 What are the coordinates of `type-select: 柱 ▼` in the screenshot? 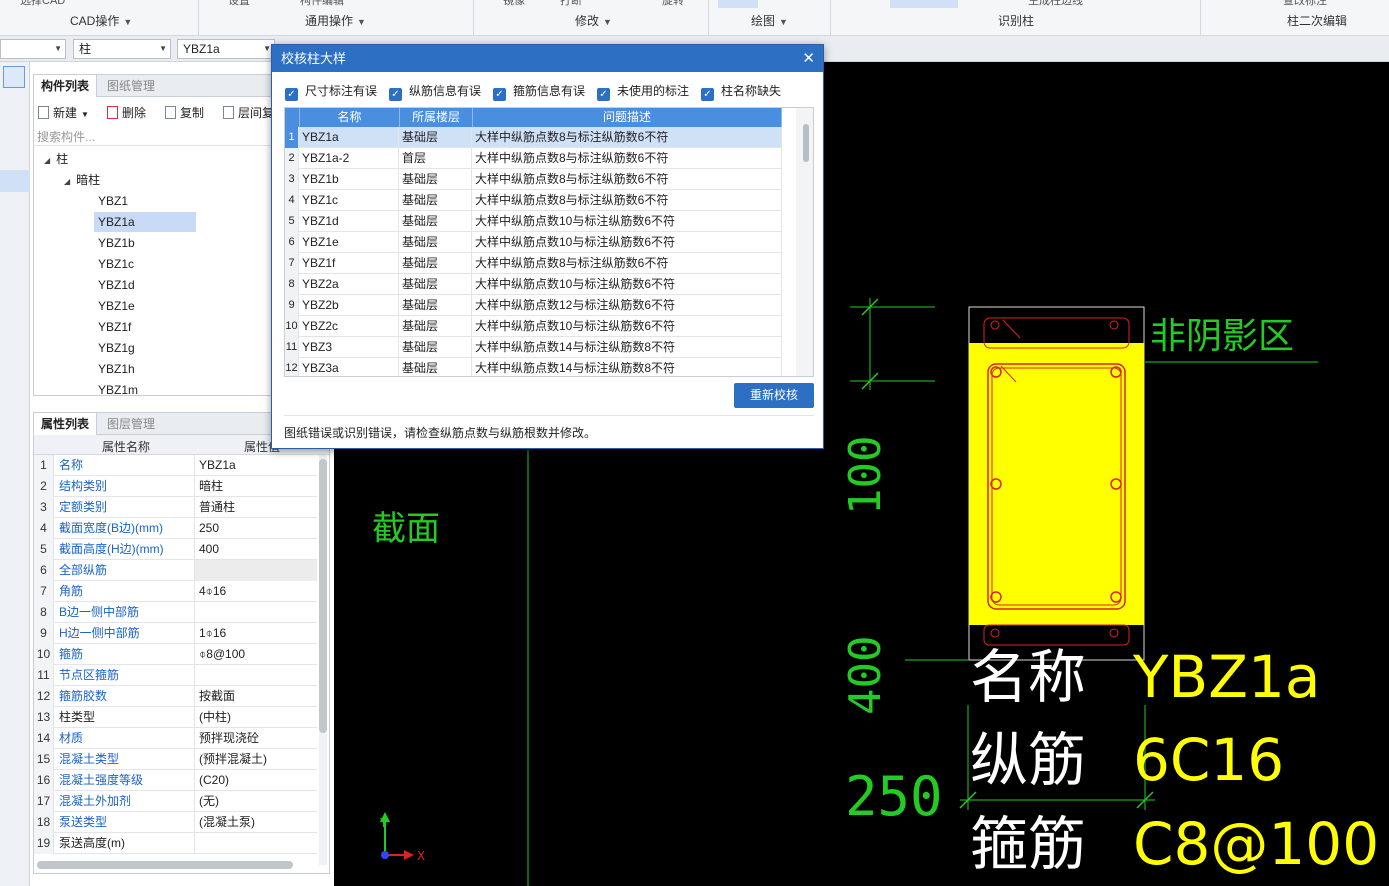 It's located at (122, 49).